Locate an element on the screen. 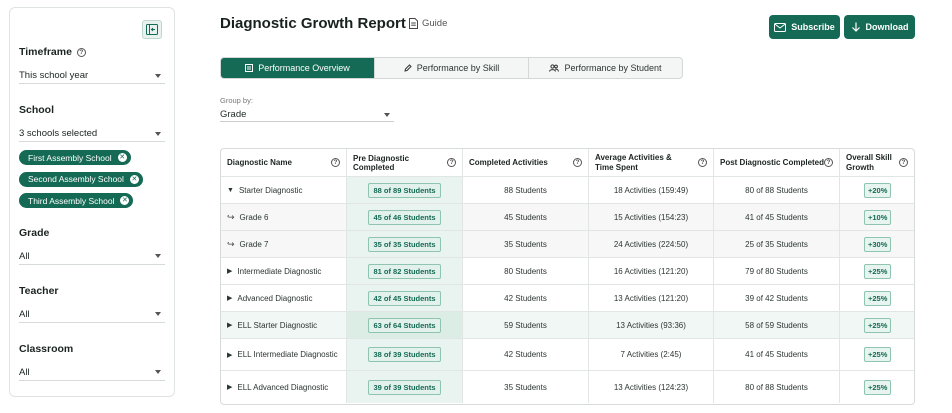 This screenshot has width=952, height=413. chip-label: Second Assembly School is located at coordinates (76, 179).